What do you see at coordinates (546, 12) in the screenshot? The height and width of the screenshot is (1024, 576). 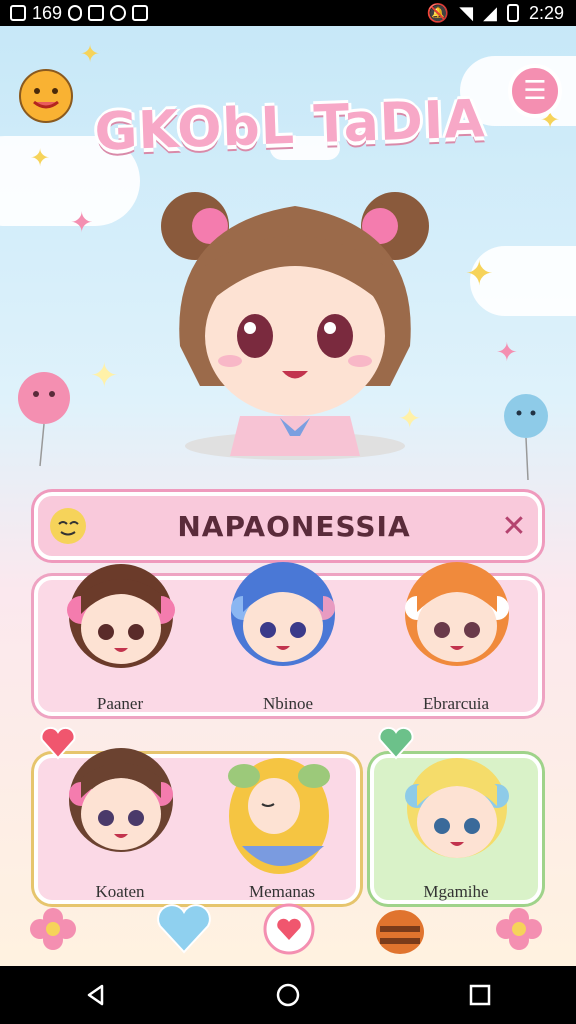 I see `clock: 2:29` at bounding box center [546, 12].